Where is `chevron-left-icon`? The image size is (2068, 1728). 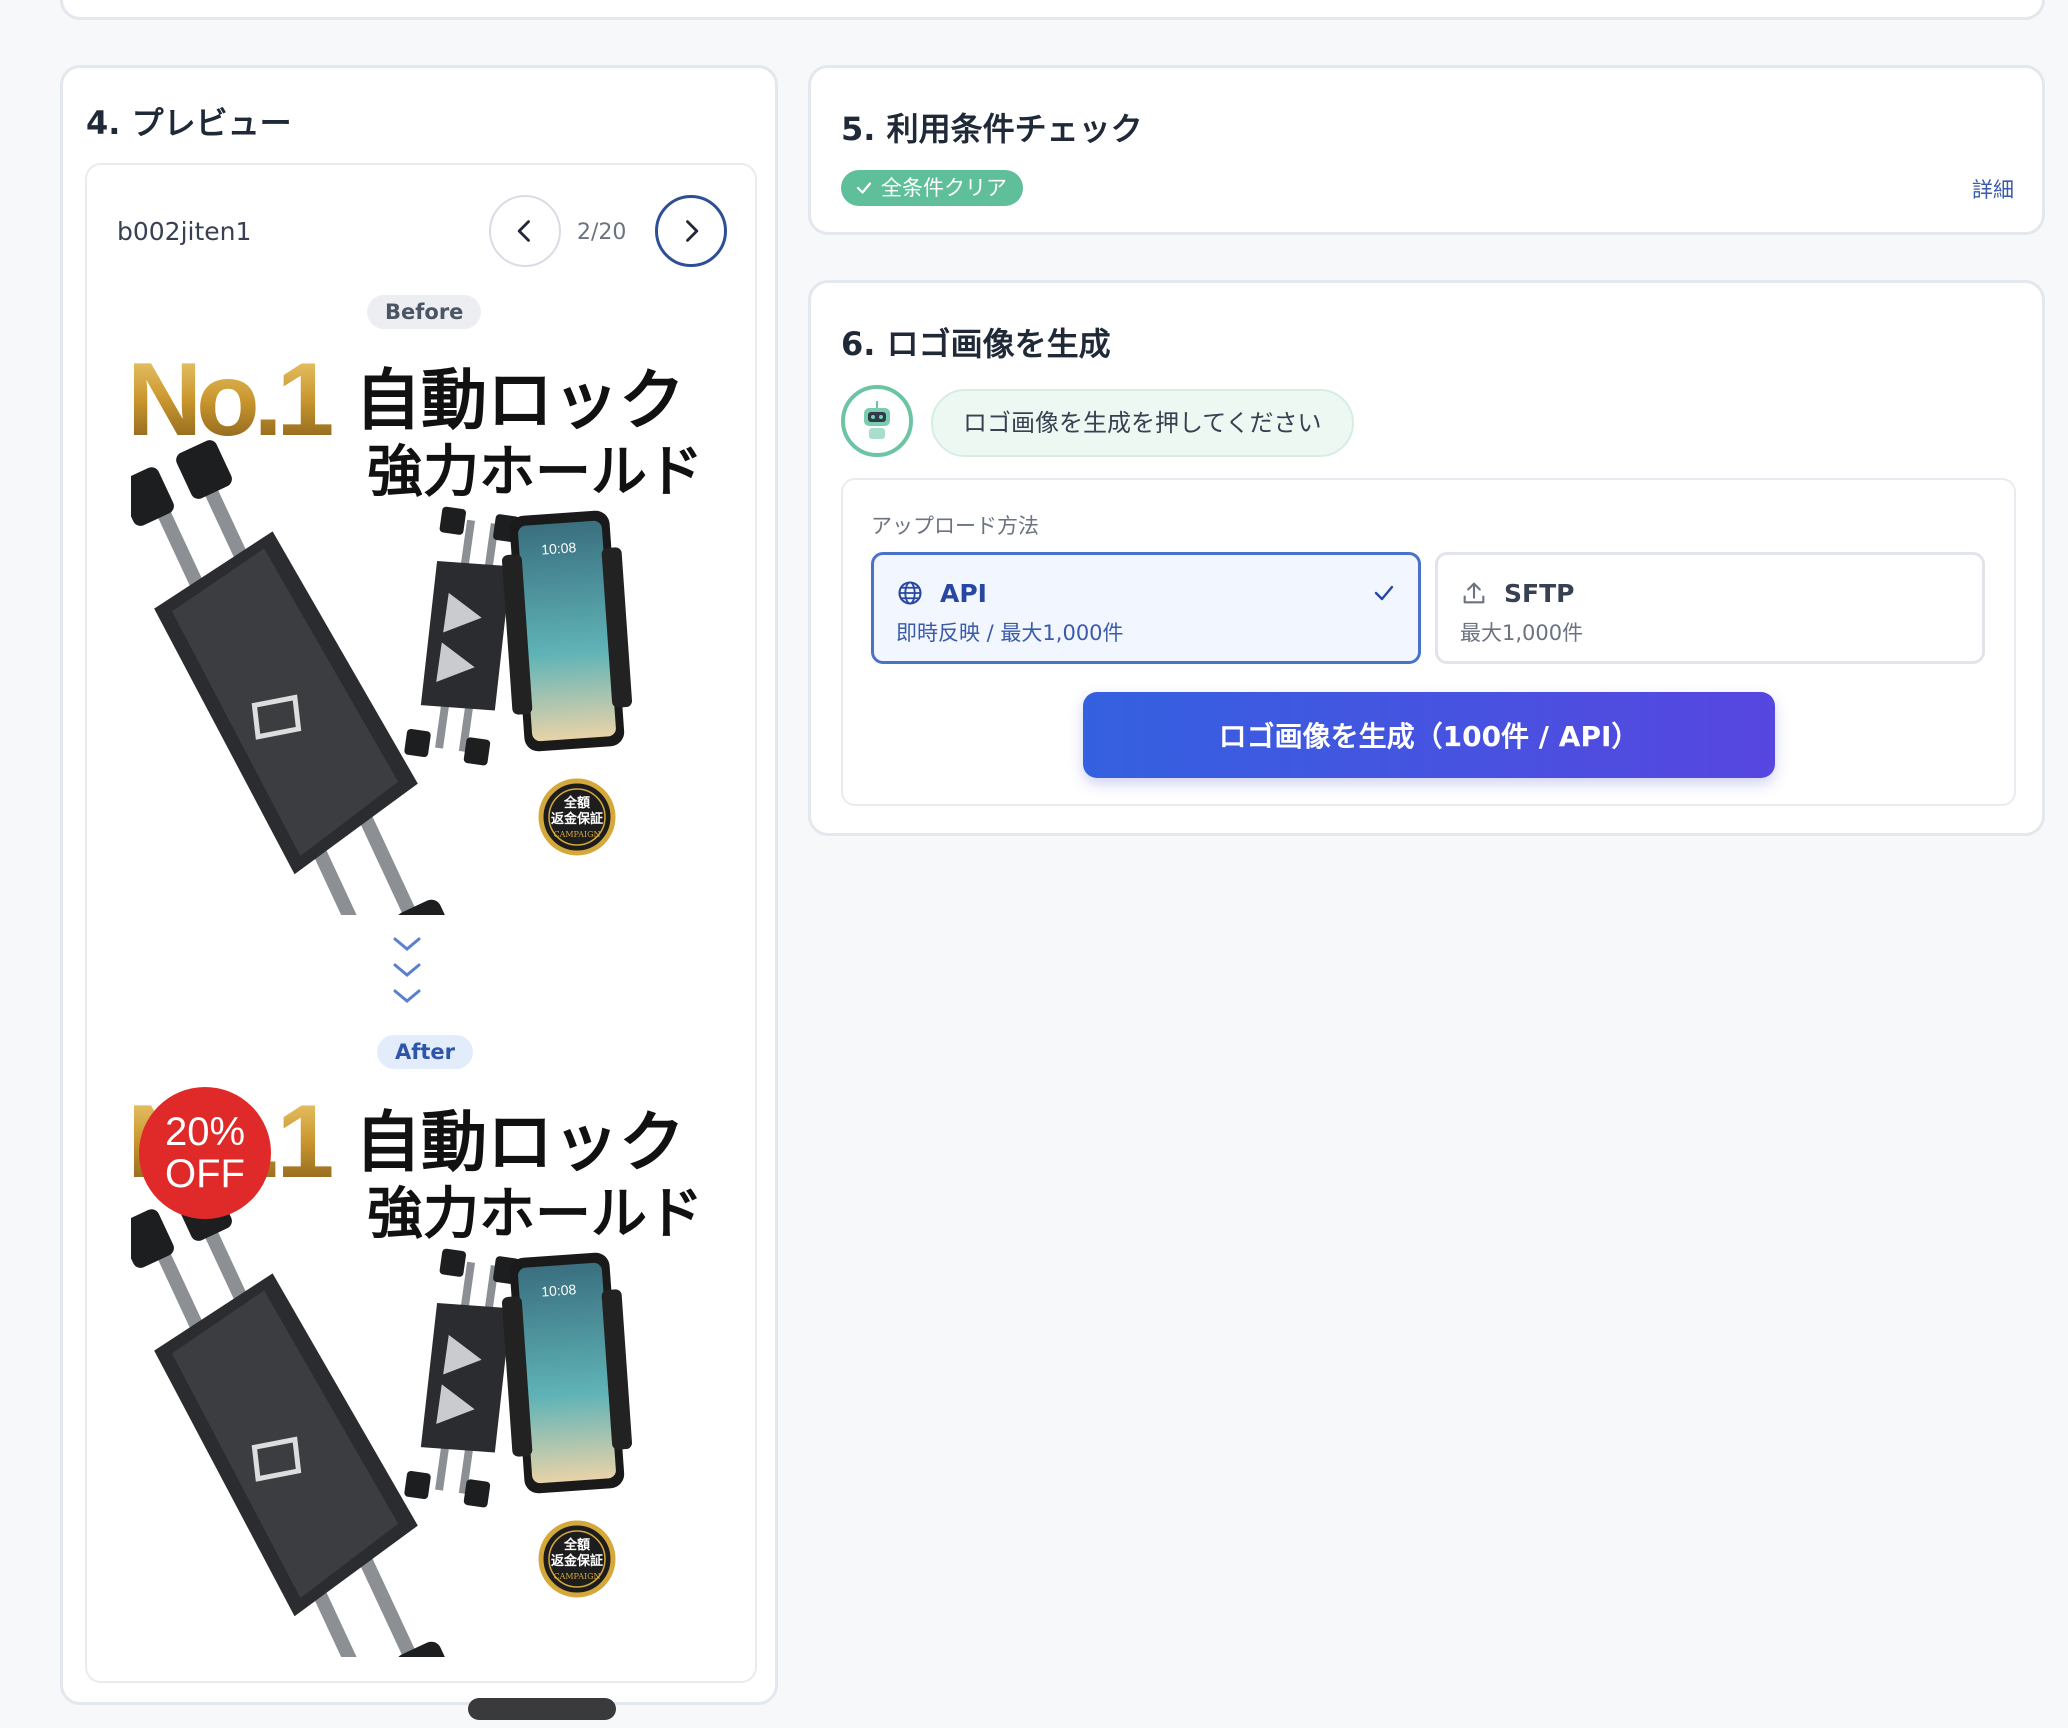
chevron-left-icon is located at coordinates (523, 231).